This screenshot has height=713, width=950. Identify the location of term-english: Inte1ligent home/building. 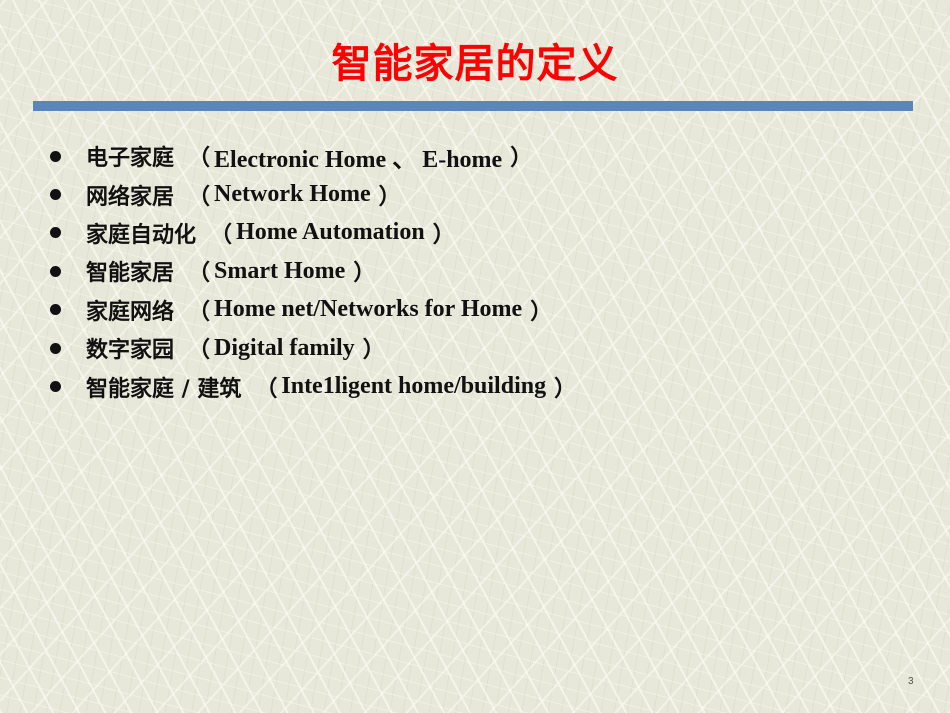
(414, 386).